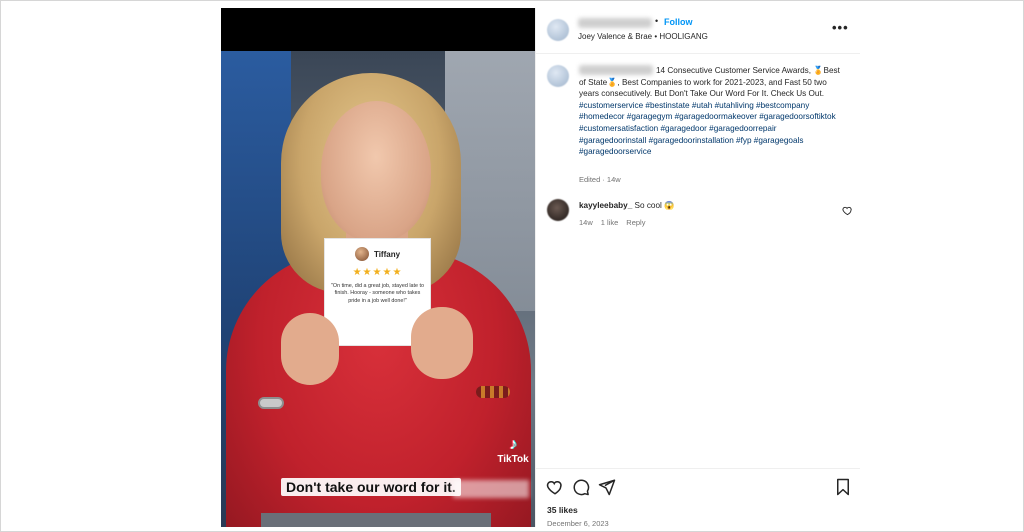  What do you see at coordinates (491, 489) in the screenshot?
I see `caption-redaction` at bounding box center [491, 489].